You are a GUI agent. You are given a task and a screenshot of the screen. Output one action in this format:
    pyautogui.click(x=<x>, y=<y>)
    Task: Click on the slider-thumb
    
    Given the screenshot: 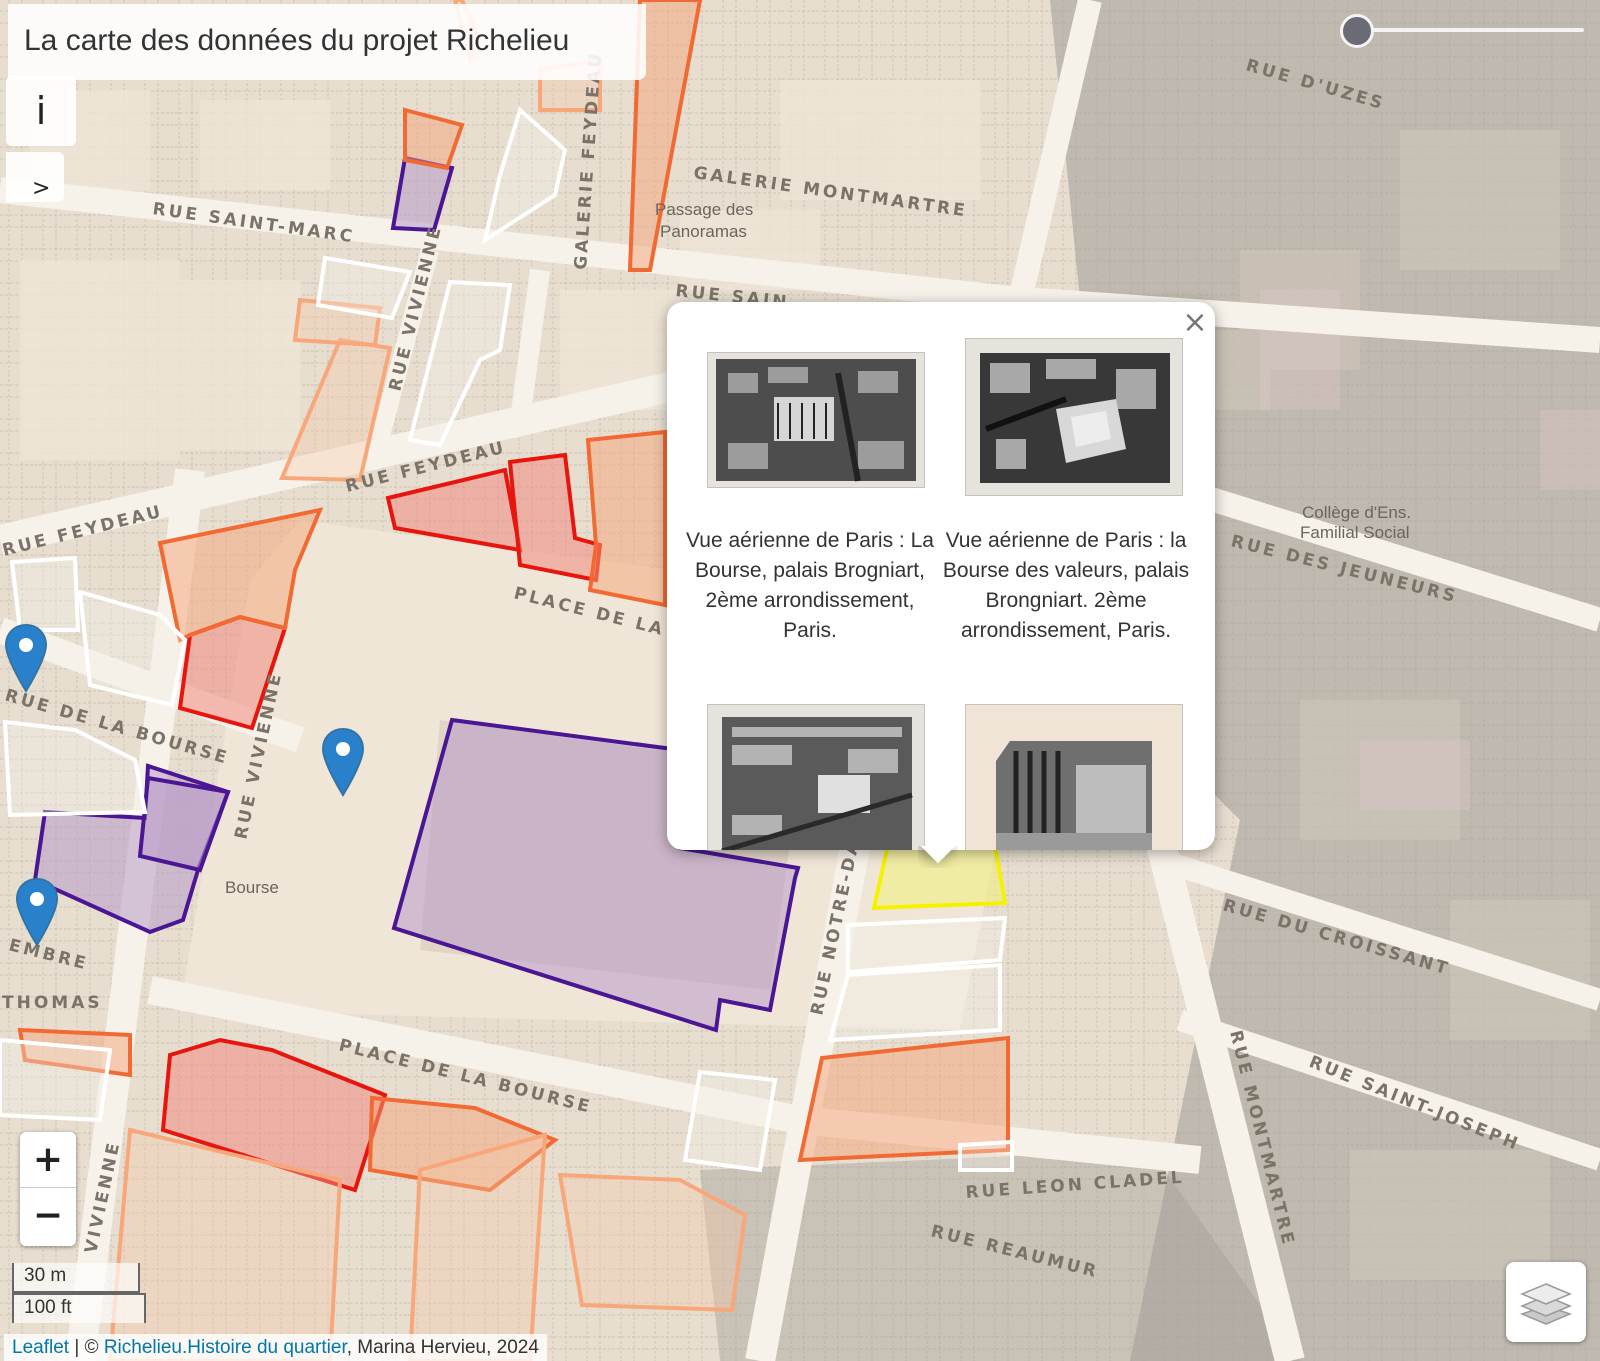 What is the action you would take?
    pyautogui.click(x=1357, y=31)
    